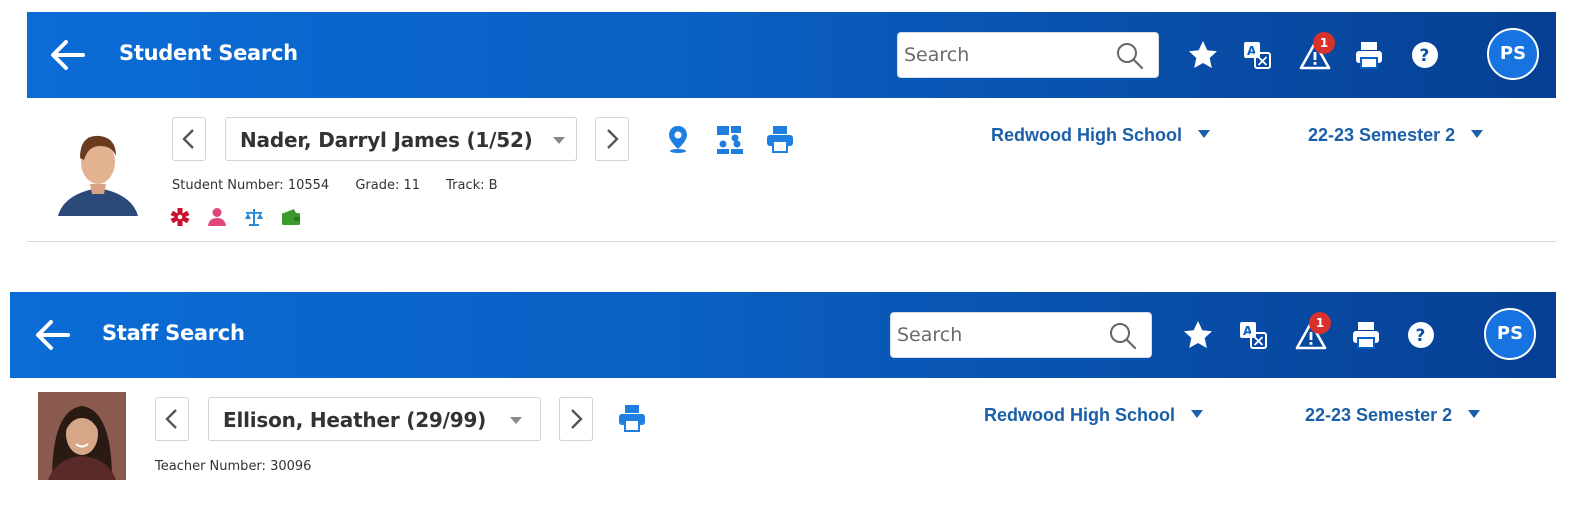 The height and width of the screenshot is (522, 1590). Describe the element at coordinates (291, 217) in the screenshot. I see `fee-wallet-icon` at that location.